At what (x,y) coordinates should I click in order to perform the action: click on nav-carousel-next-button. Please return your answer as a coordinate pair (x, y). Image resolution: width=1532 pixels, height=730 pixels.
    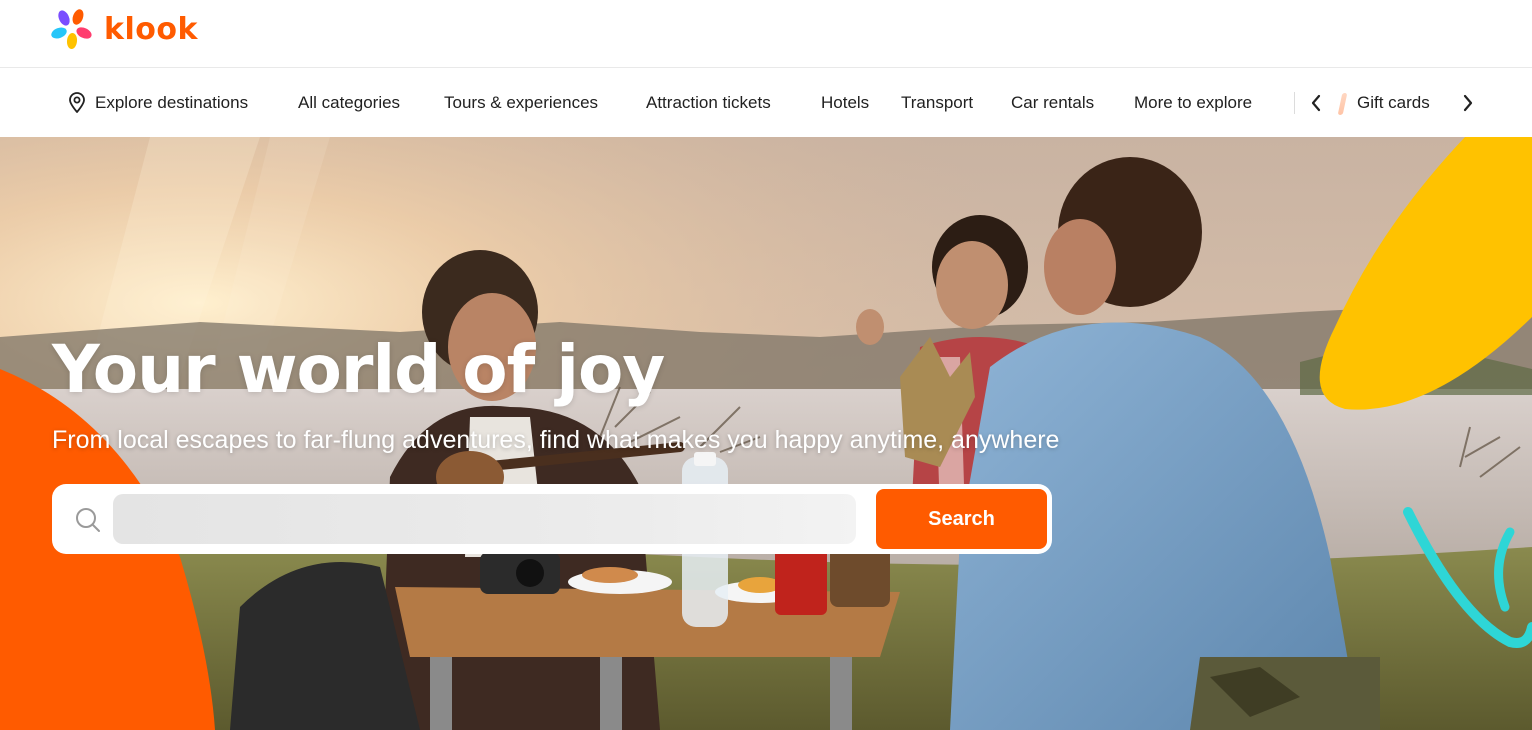
    Looking at the image, I should click on (1468, 103).